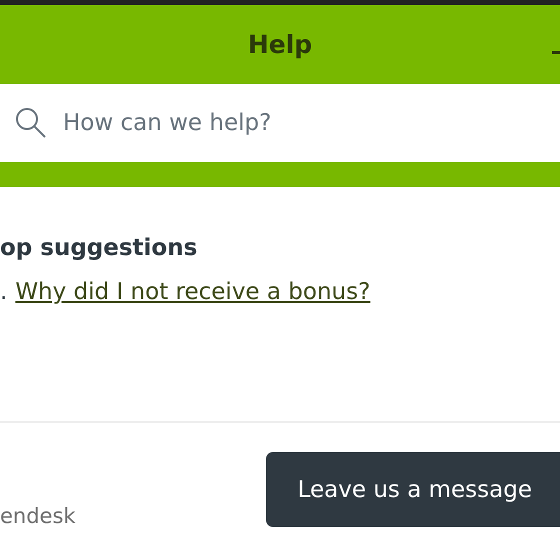  I want to click on header-title: Help, so click(280, 44).